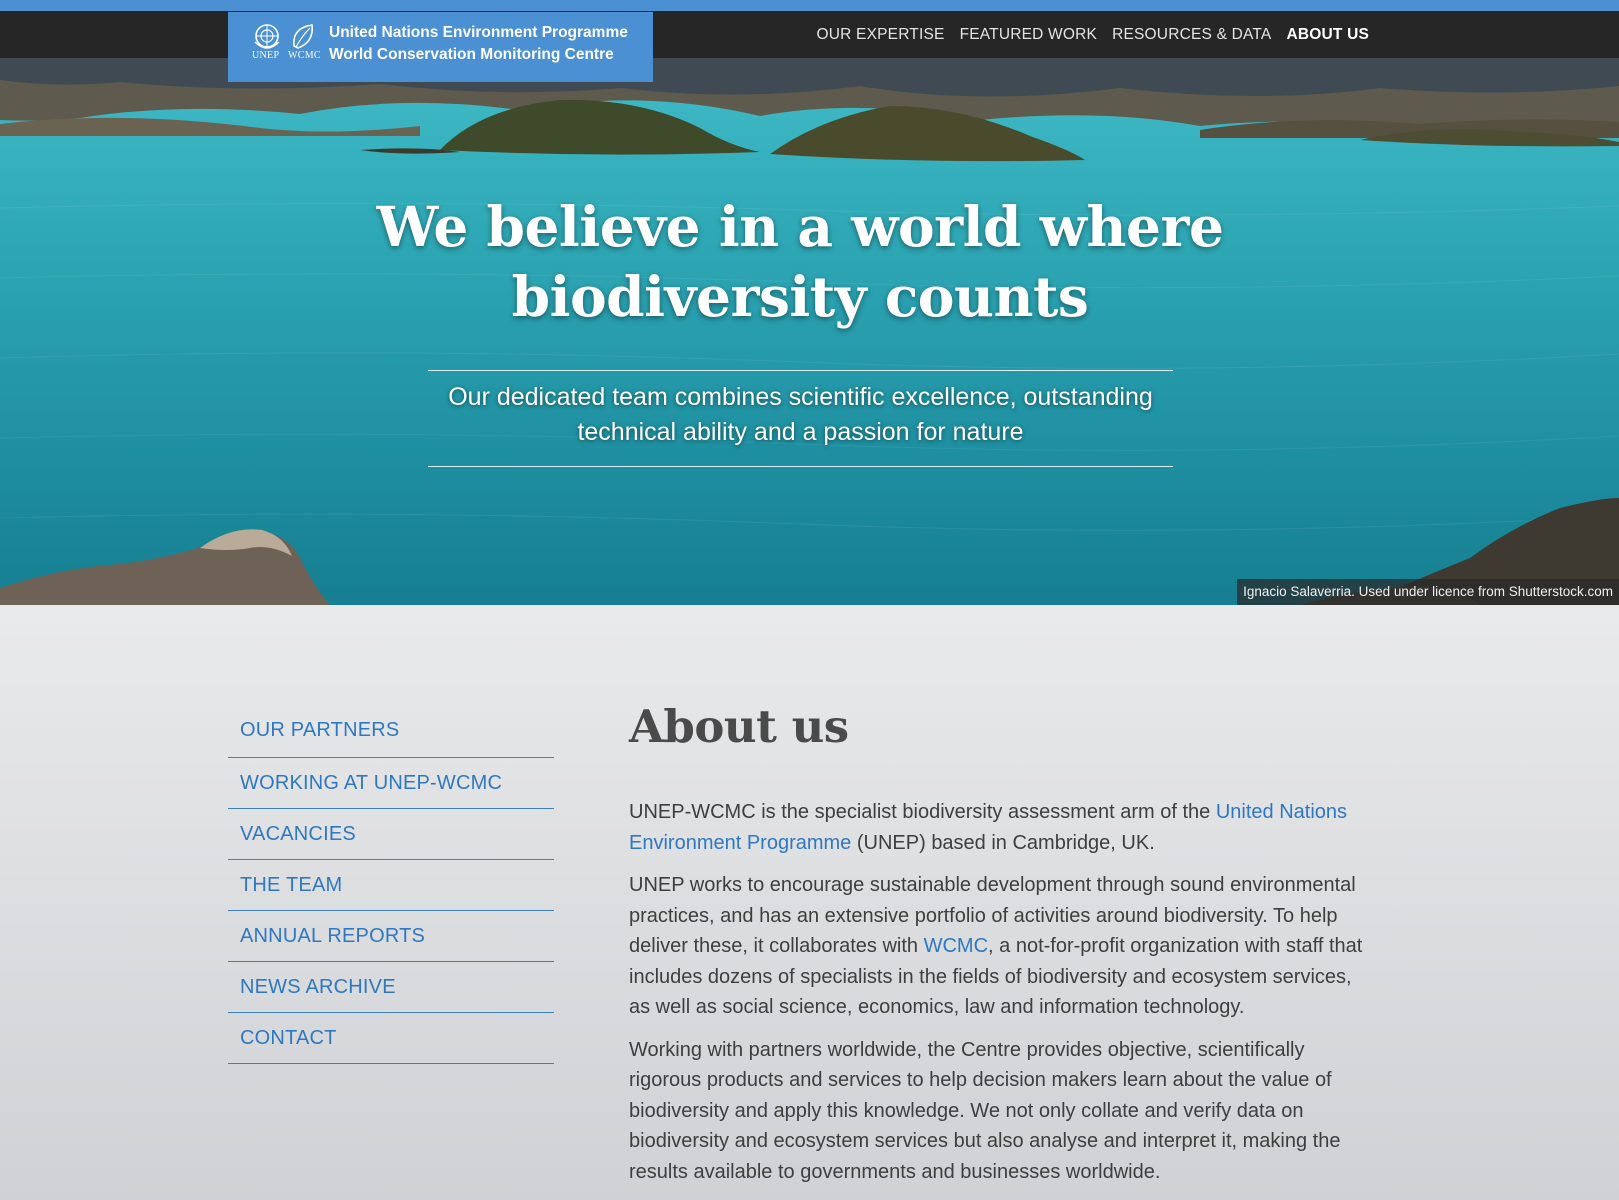 This screenshot has width=1619, height=1200. Describe the element at coordinates (391, 783) in the screenshot. I see `sidebar-item-working-at: WORKING AT UNEP-WCMC` at that location.